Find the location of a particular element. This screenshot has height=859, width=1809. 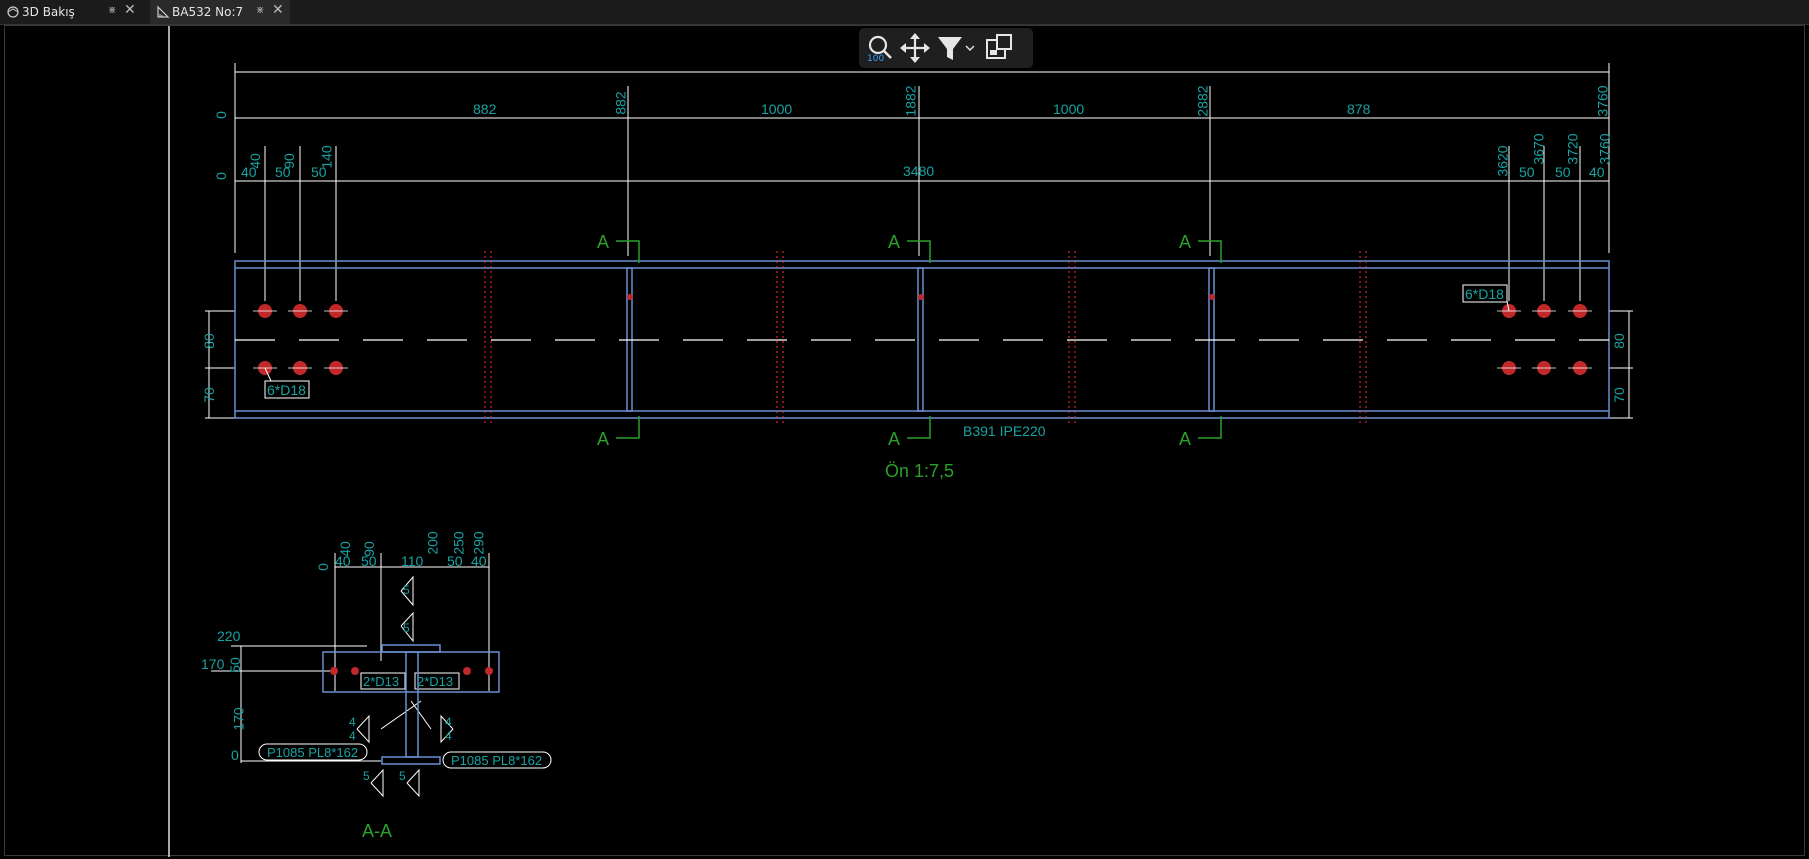

dim-label: 220 is located at coordinates (229, 636).